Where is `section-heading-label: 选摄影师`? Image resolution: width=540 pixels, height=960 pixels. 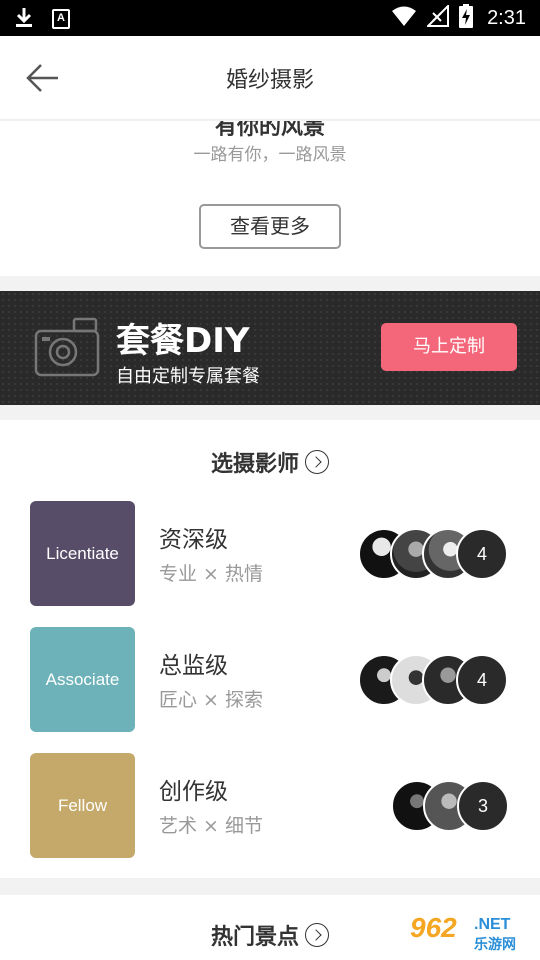 section-heading-label: 选摄影师 is located at coordinates (254, 464).